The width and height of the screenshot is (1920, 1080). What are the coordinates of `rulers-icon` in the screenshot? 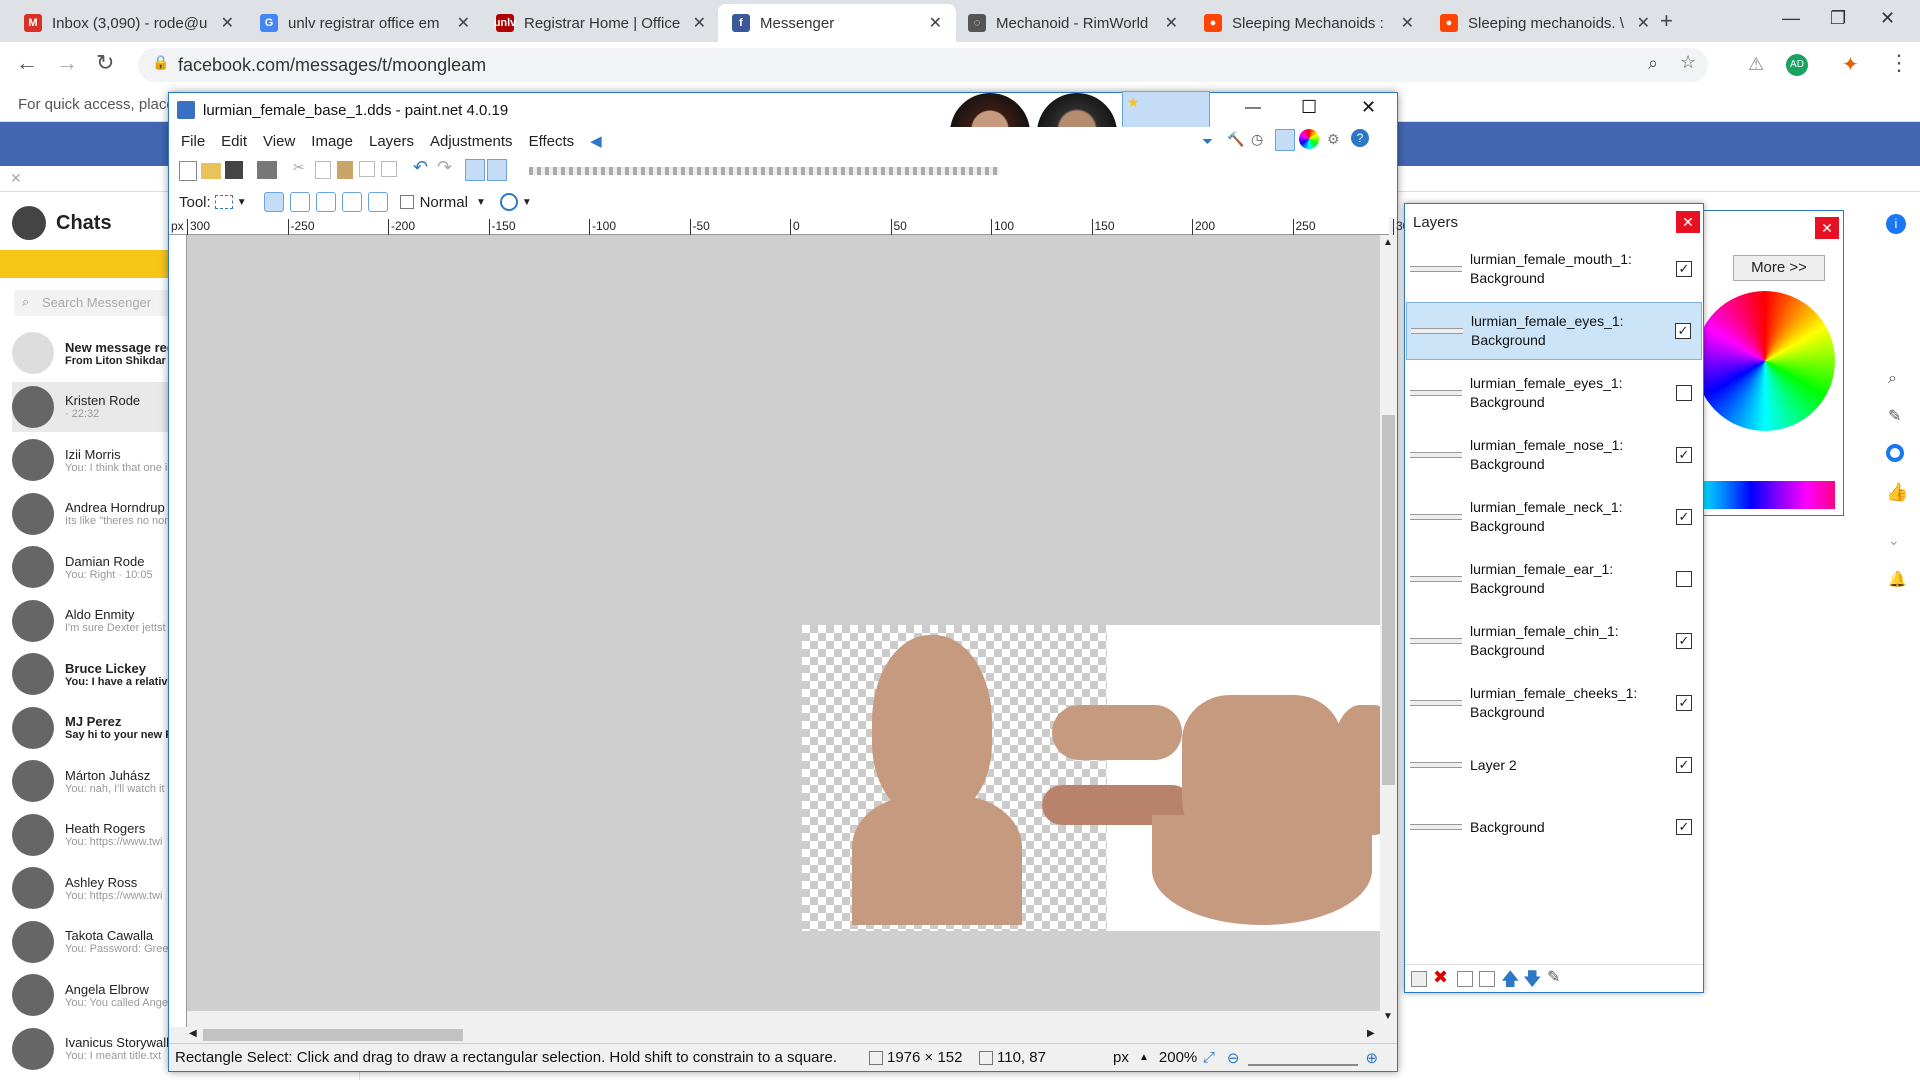 It's located at (497, 170).